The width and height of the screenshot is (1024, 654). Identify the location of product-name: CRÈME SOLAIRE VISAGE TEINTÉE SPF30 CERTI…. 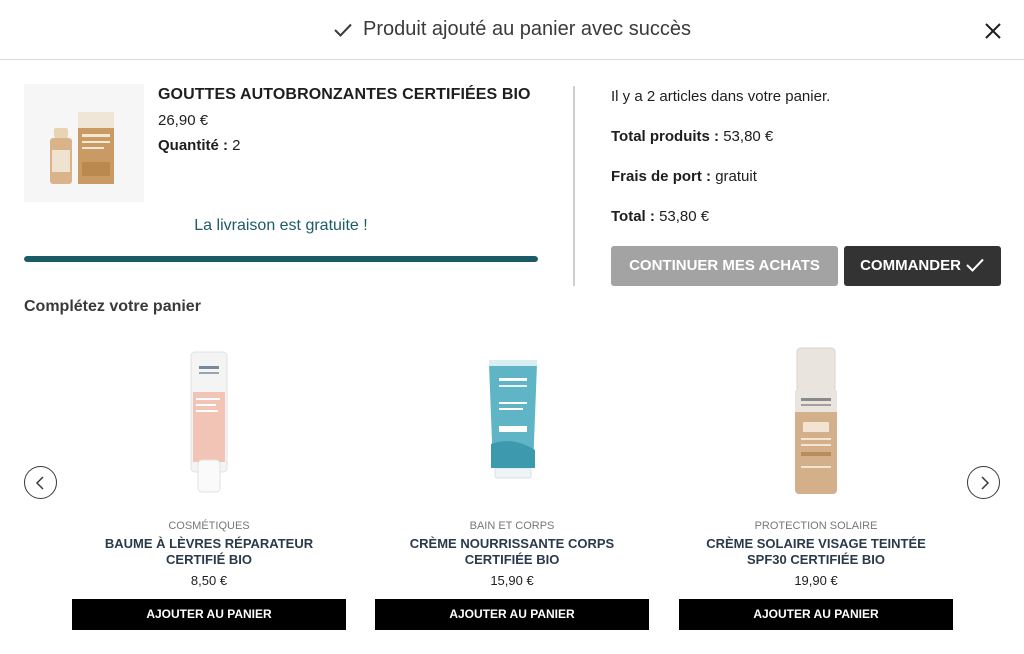
(816, 552).